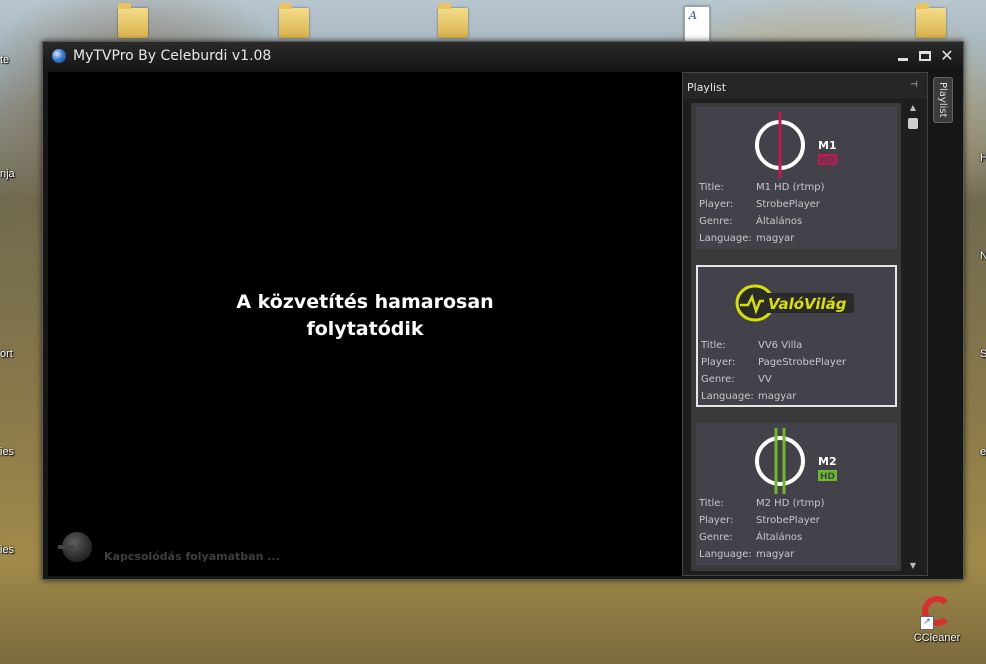  What do you see at coordinates (937, 638) in the screenshot?
I see `ccleaner-label: CCleaner` at bounding box center [937, 638].